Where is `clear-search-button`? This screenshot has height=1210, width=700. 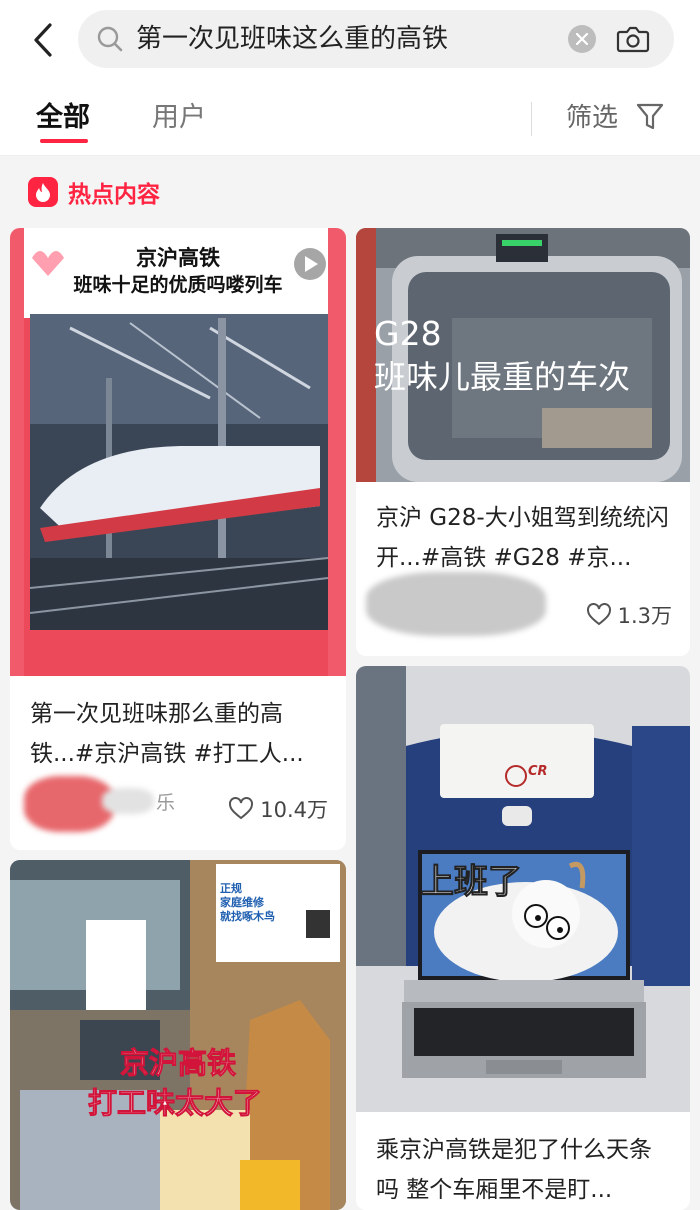
clear-search-button is located at coordinates (582, 39).